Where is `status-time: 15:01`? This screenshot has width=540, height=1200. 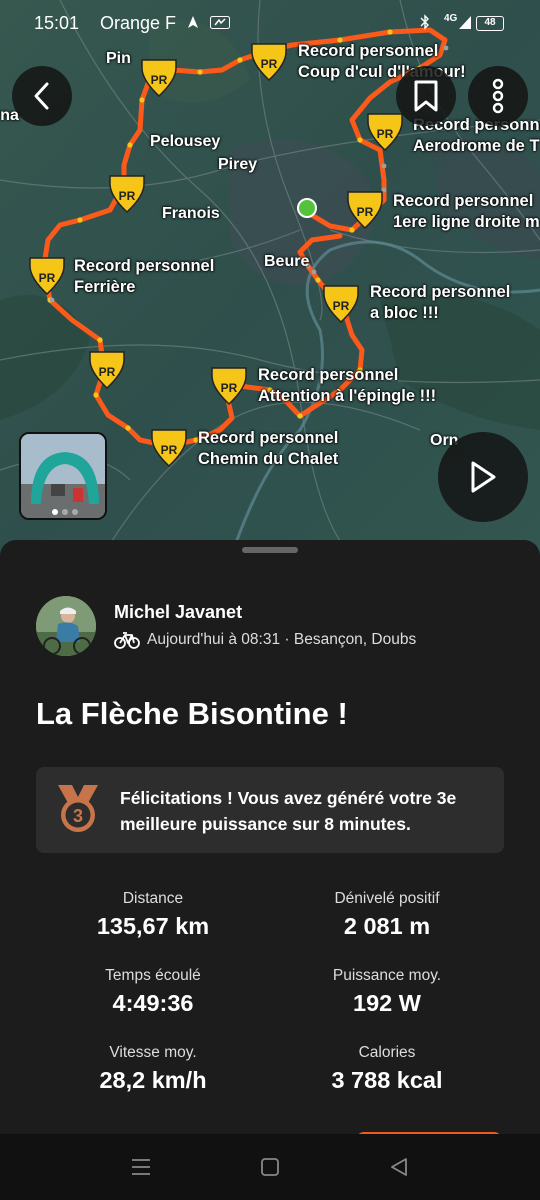
status-time: 15:01 is located at coordinates (57, 23).